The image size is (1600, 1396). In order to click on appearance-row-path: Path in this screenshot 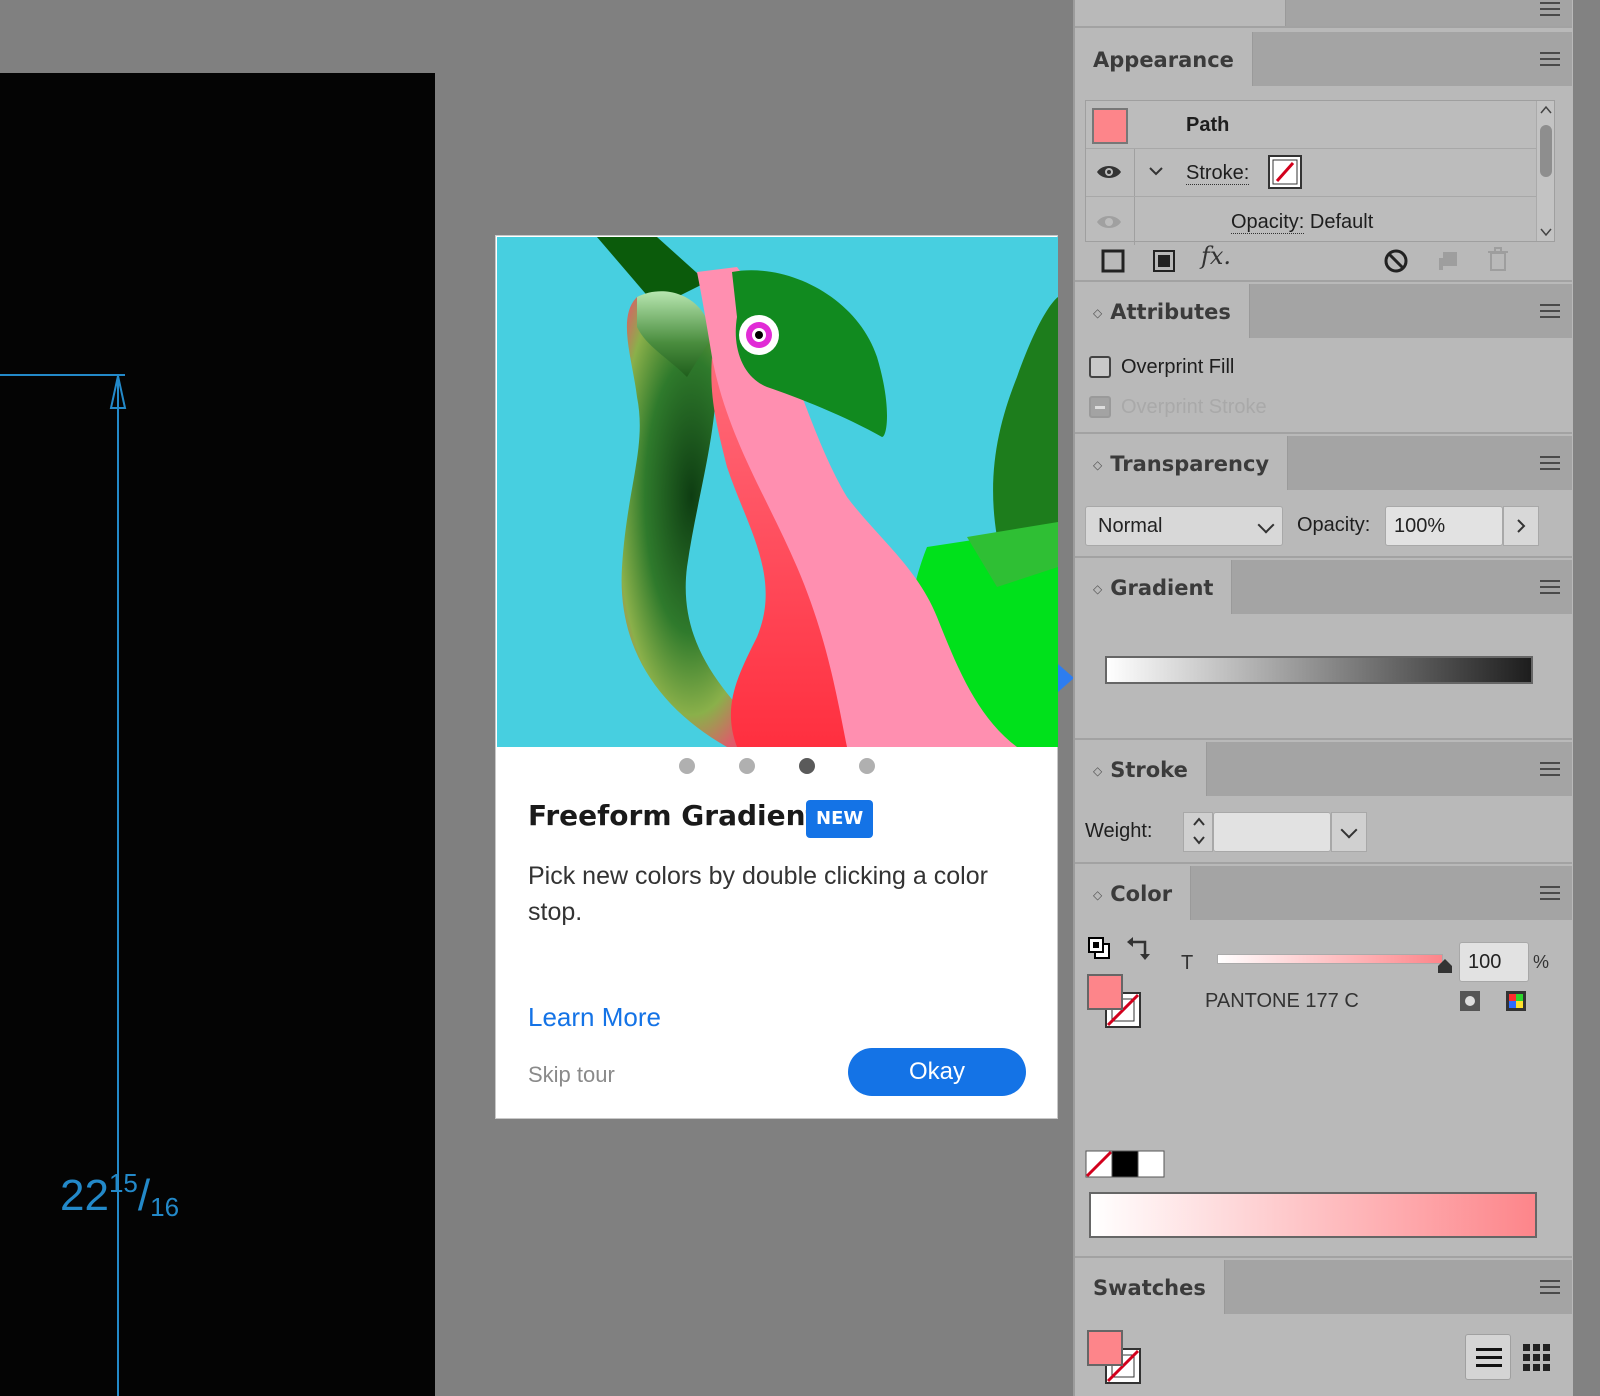, I will do `click(1312, 125)`.